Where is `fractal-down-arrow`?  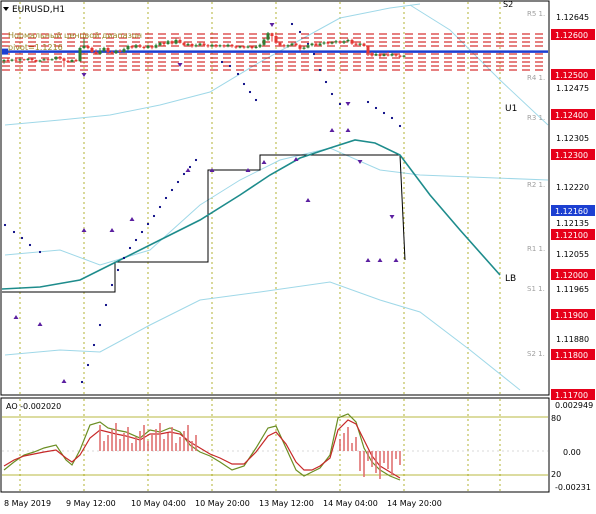 fractal-down-arrow is located at coordinates (272, 25).